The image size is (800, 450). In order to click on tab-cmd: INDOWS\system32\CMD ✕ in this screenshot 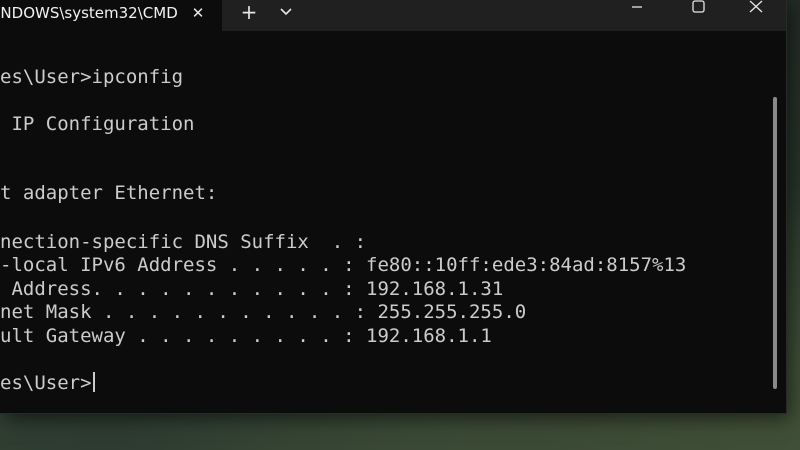, I will do `click(111, 15)`.